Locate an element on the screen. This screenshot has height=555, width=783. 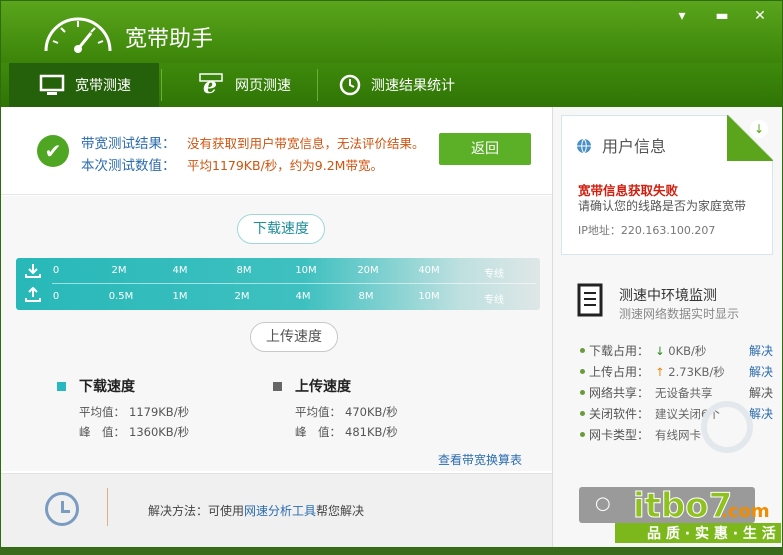
gauge-icon is located at coordinates (78, 35).